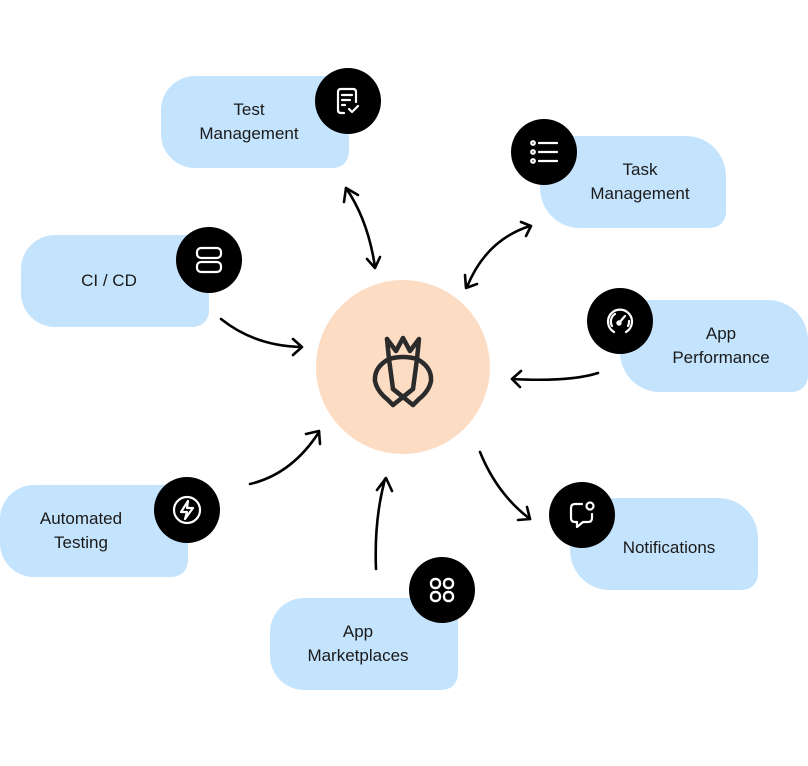 Image resolution: width=808 pixels, height=766 pixels. I want to click on crown-shield-logo-icon, so click(403, 371).